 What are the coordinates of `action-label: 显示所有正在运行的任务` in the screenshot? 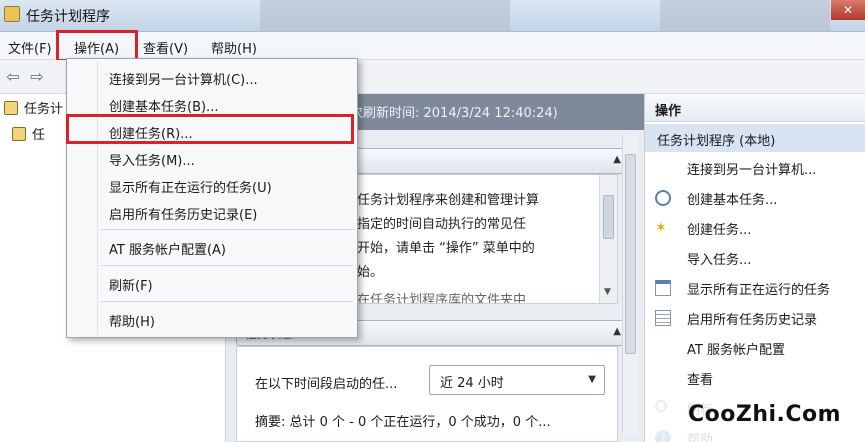 It's located at (759, 290).